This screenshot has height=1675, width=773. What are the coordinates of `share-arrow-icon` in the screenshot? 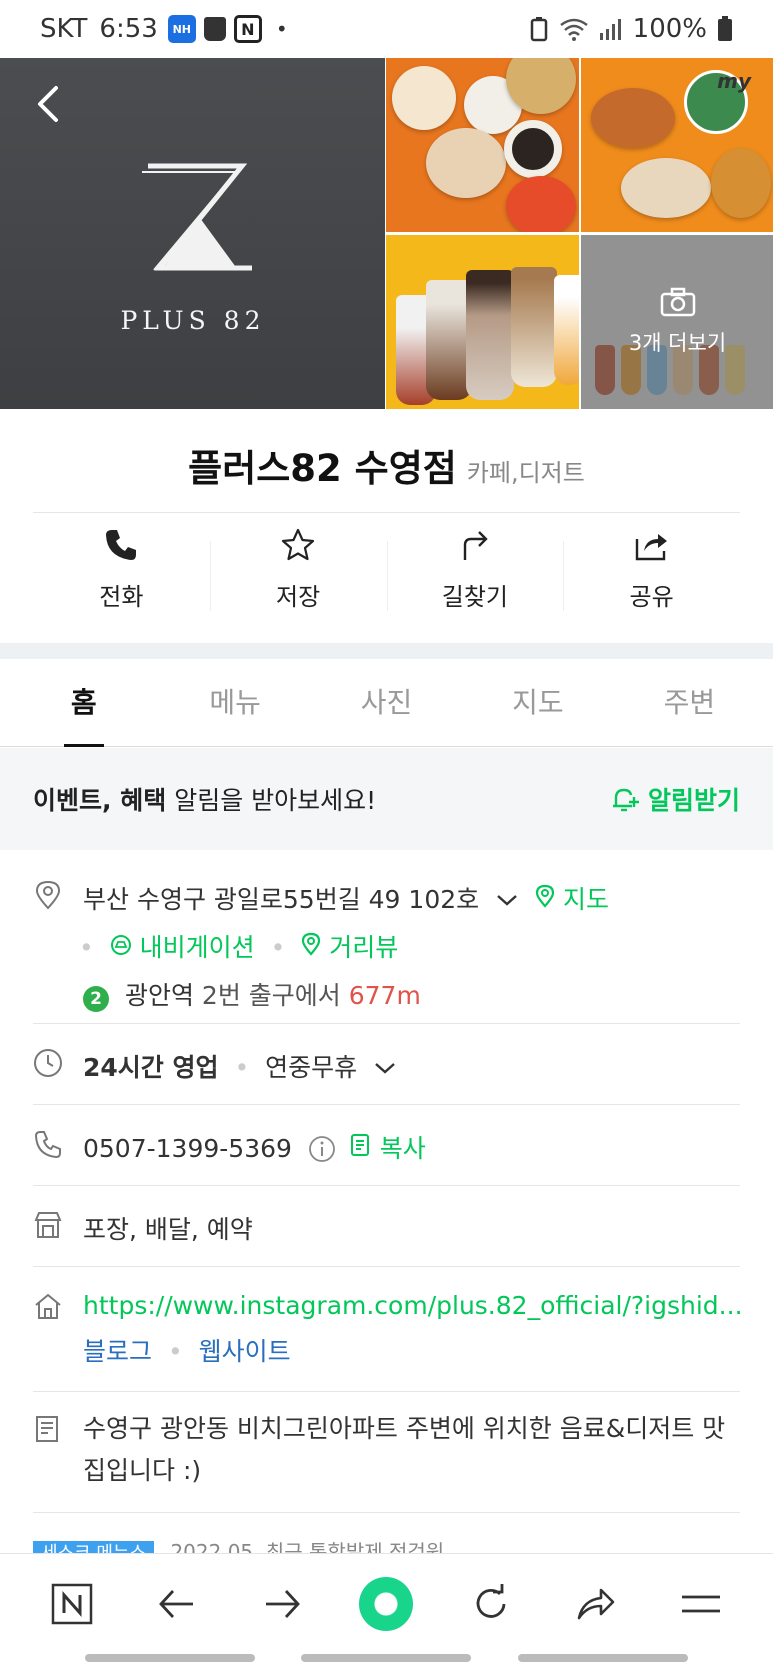 It's located at (596, 1603).